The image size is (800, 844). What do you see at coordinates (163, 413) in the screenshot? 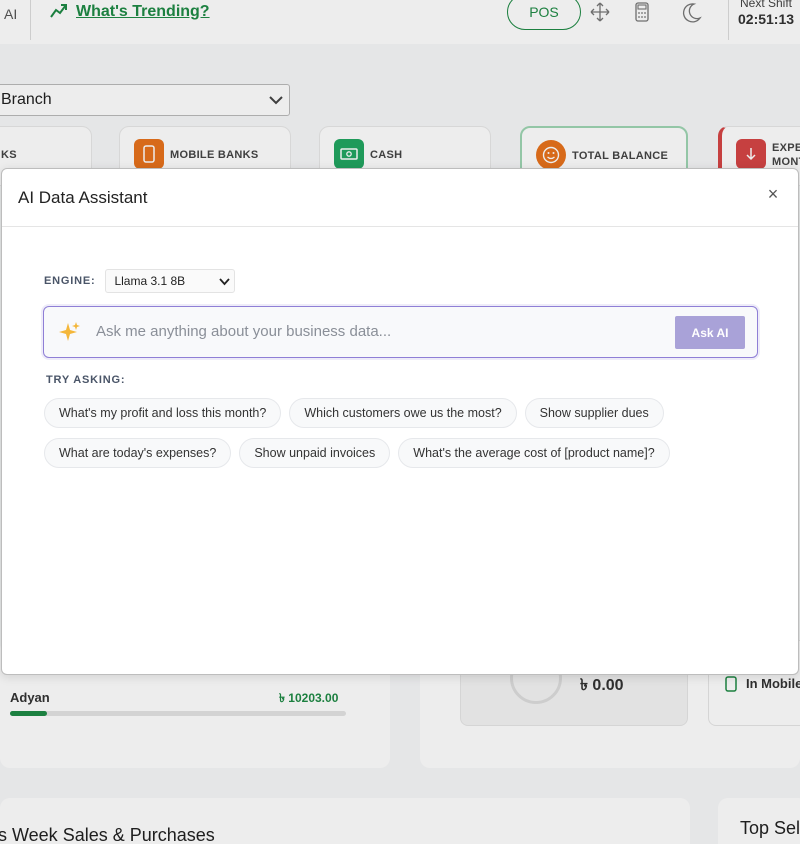
I see `suggestion-chip: What's my profit and loss this month?` at bounding box center [163, 413].